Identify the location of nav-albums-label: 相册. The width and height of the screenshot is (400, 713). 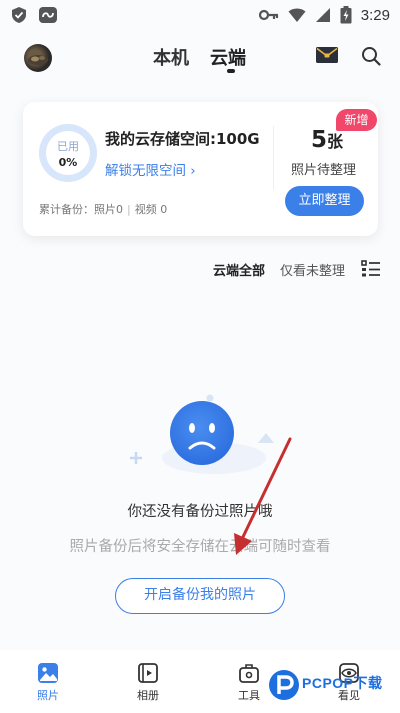
(148, 695).